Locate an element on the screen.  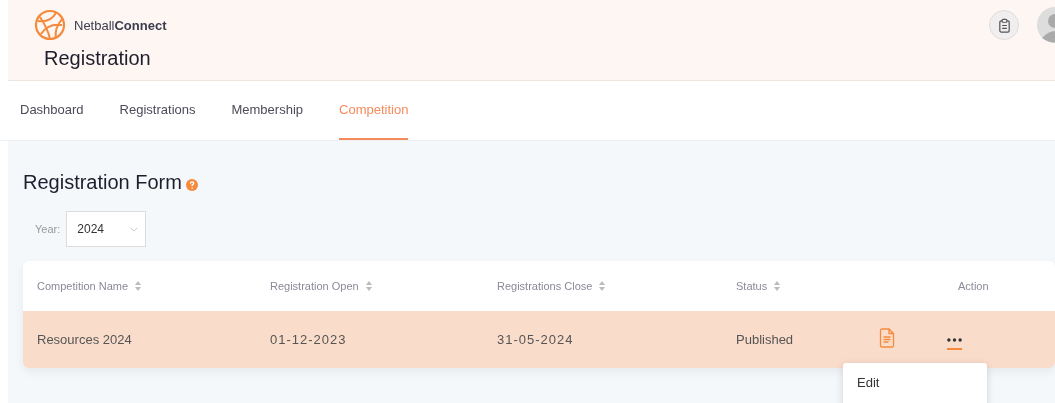
menu-item: Edit is located at coordinates (868, 382).